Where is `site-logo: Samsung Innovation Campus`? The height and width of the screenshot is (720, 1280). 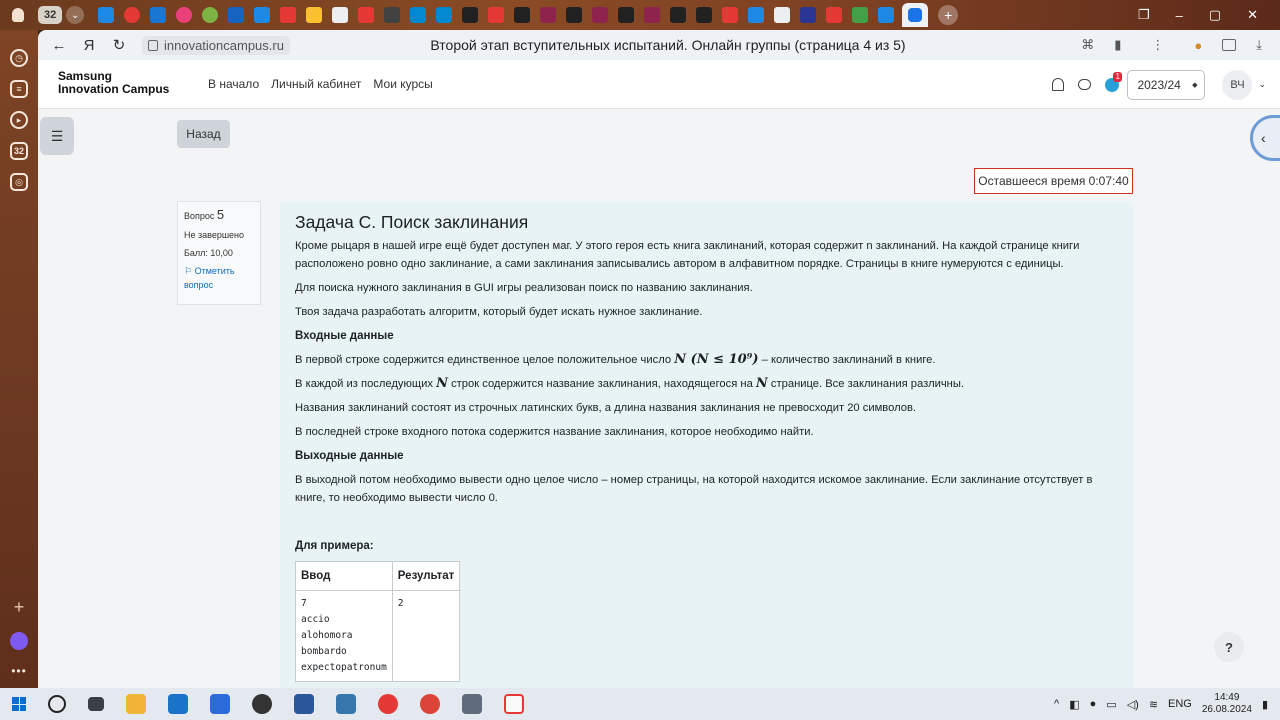
site-logo: Samsung Innovation Campus is located at coordinates (113, 83).